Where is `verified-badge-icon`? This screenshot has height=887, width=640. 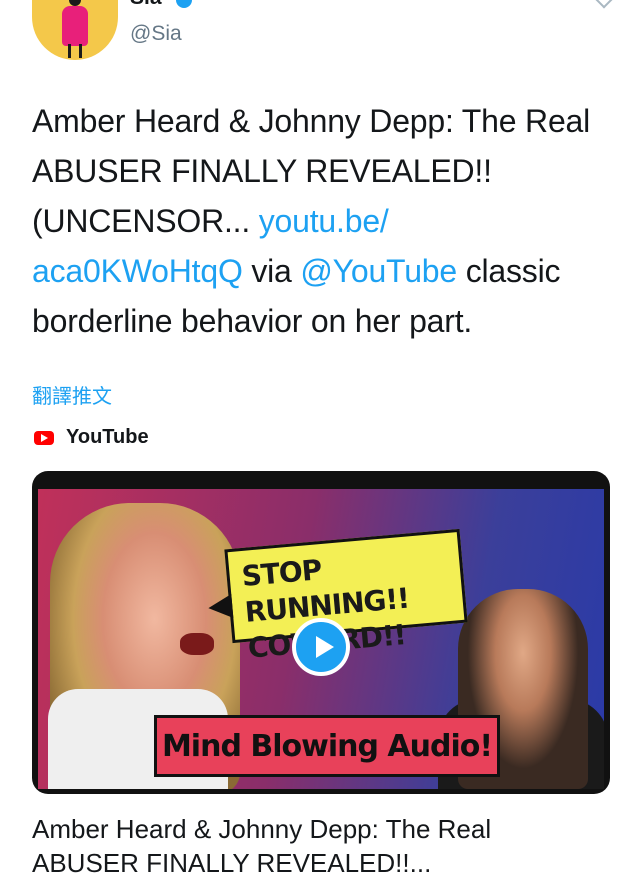 verified-badge-icon is located at coordinates (184, 4).